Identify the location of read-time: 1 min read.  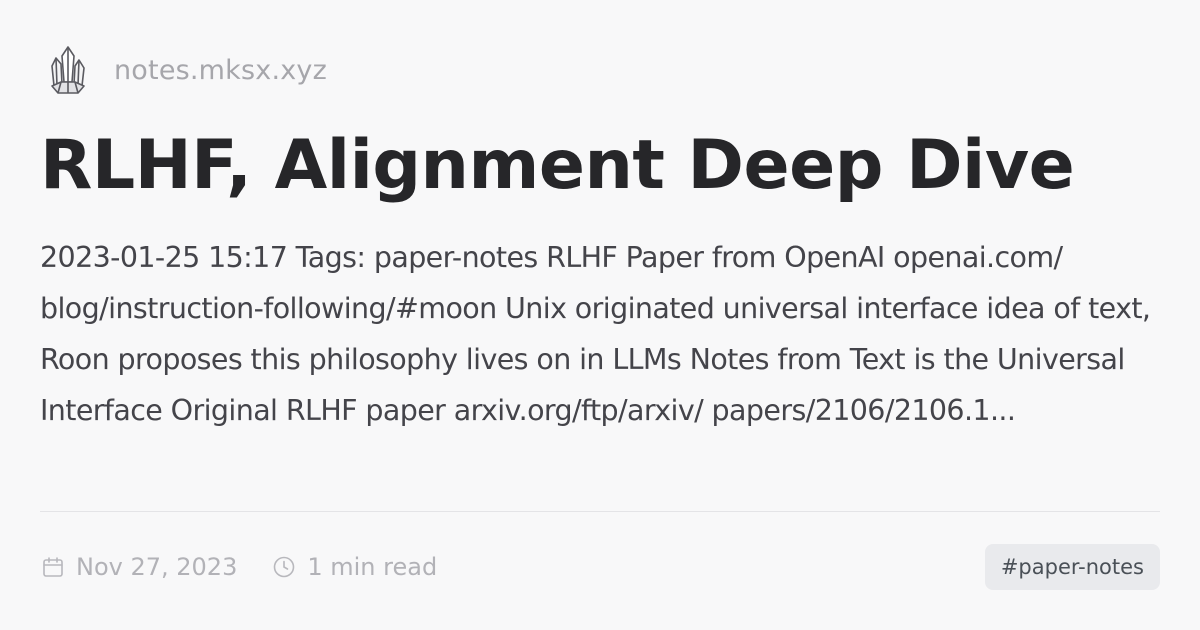
(354, 567).